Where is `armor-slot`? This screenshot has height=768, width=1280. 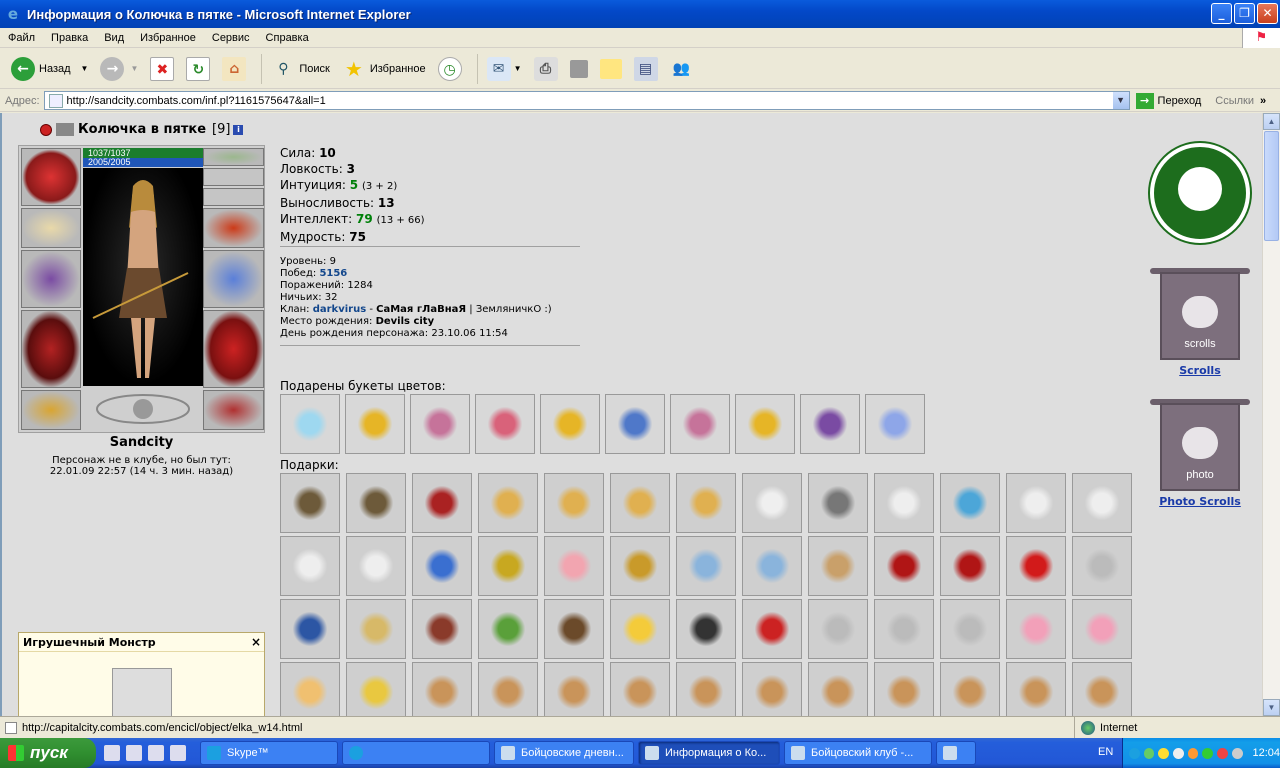
armor-slot is located at coordinates (51, 349).